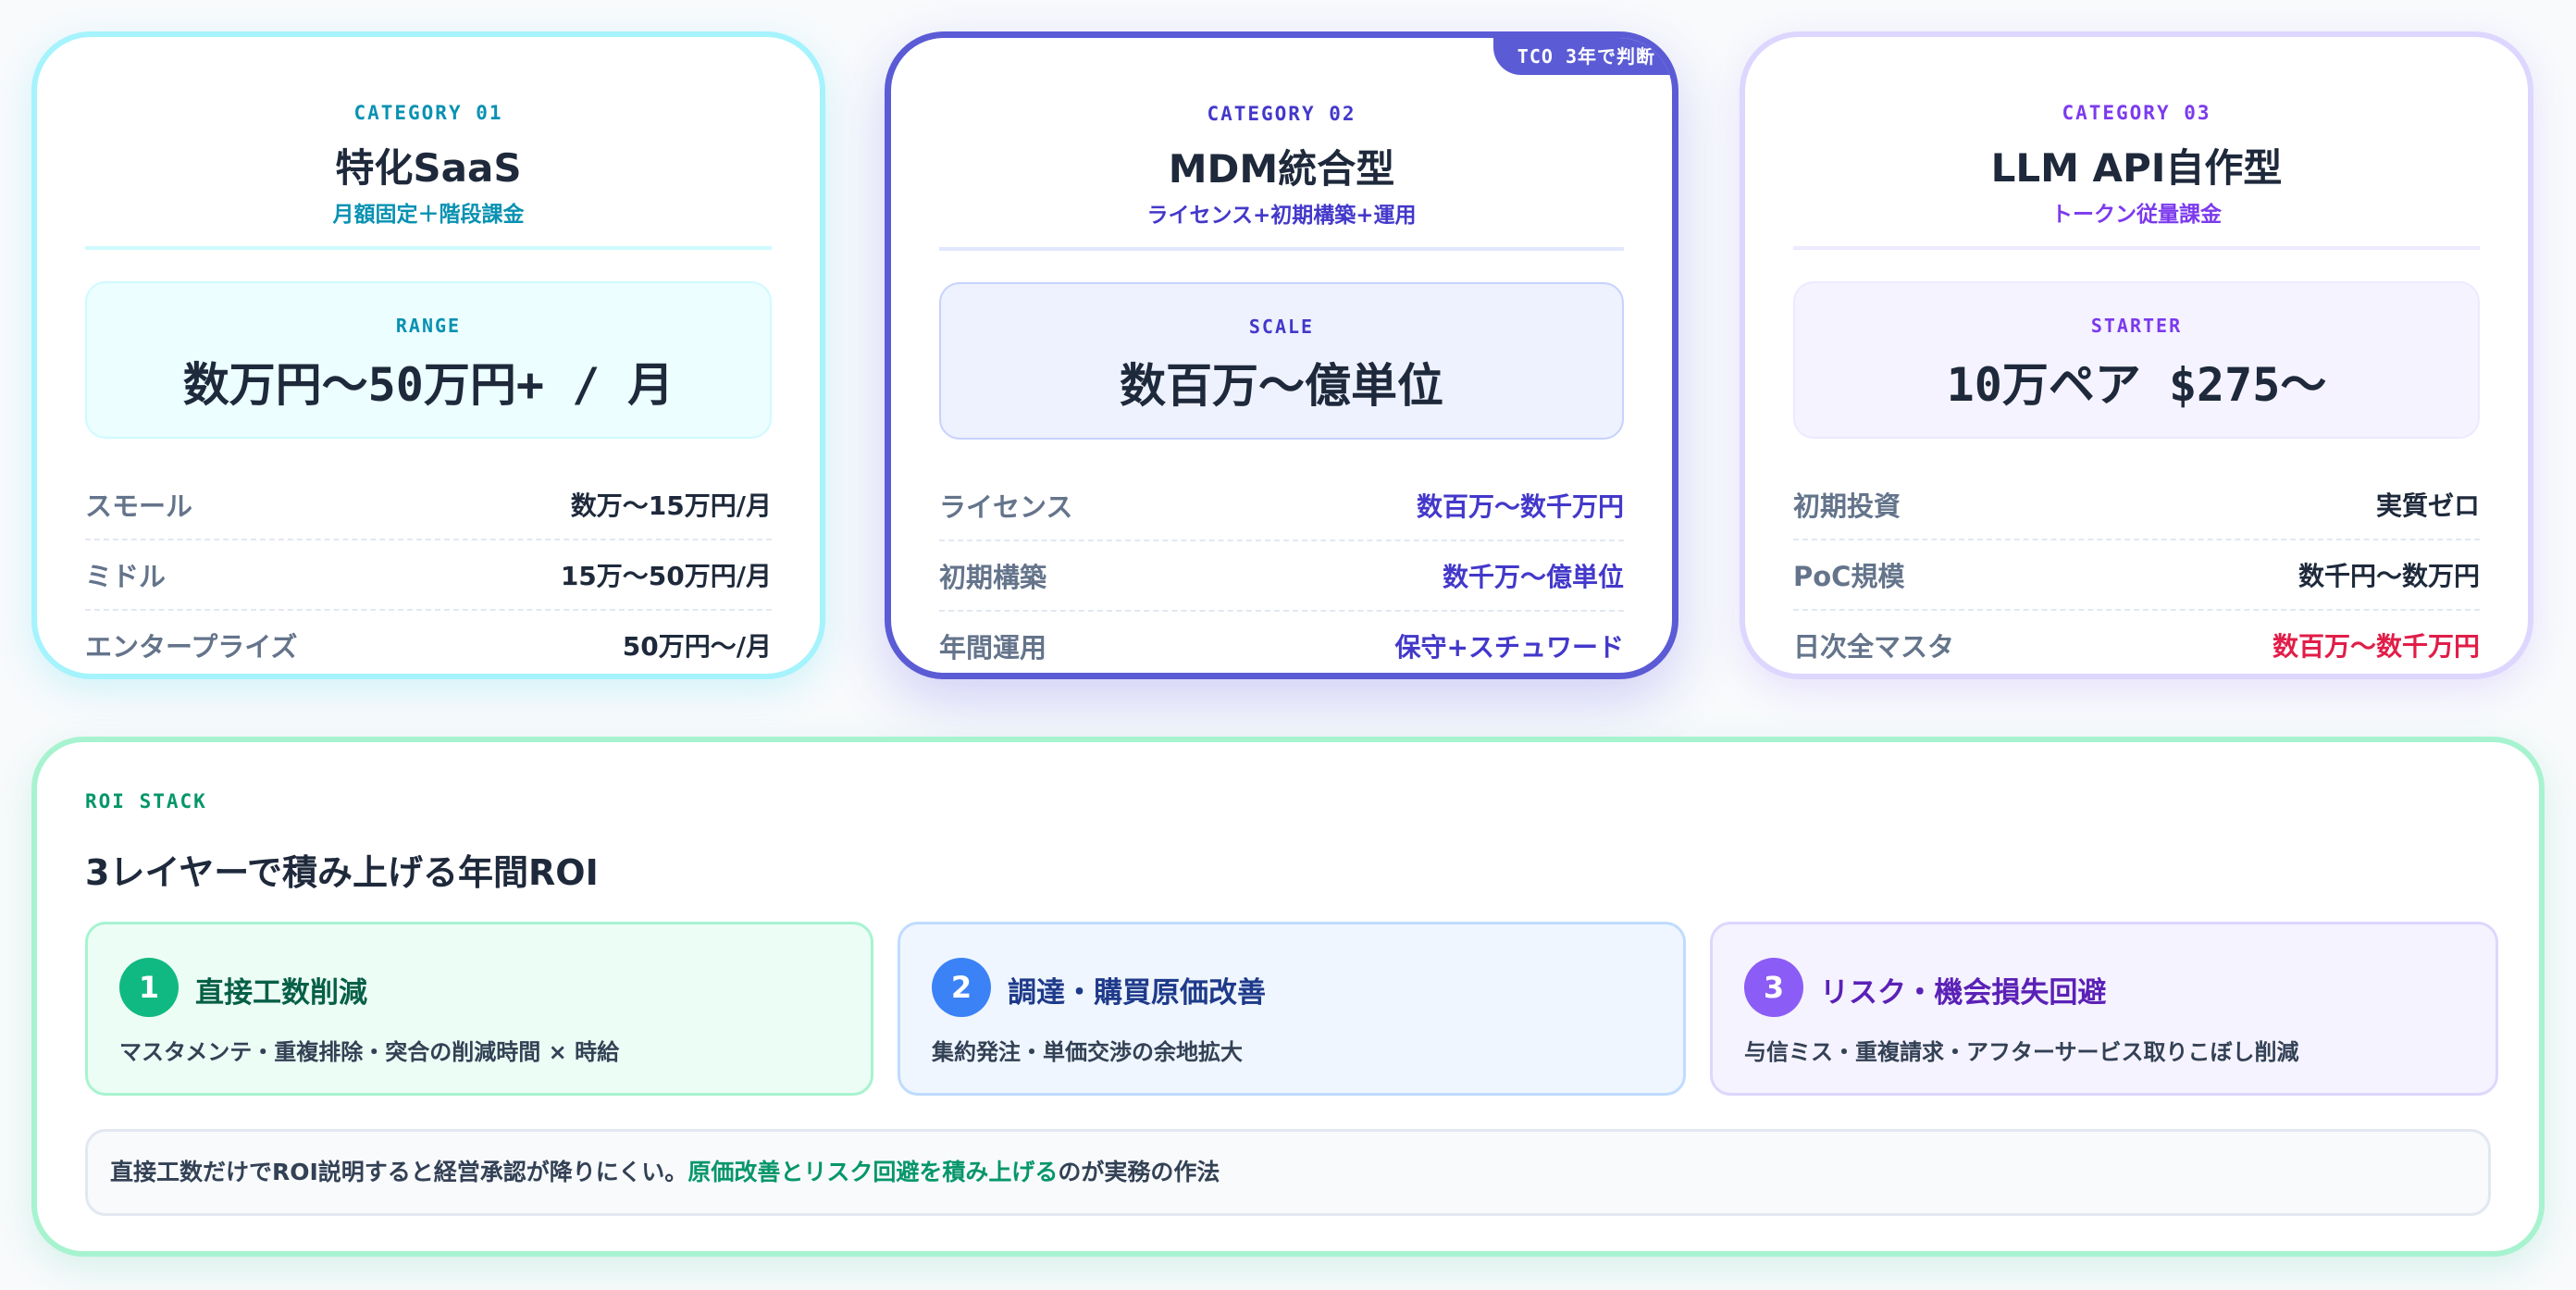 The width and height of the screenshot is (2576, 1290). Describe the element at coordinates (2376, 646) in the screenshot. I see `row-value-warning: 数百万〜数千万円` at that location.